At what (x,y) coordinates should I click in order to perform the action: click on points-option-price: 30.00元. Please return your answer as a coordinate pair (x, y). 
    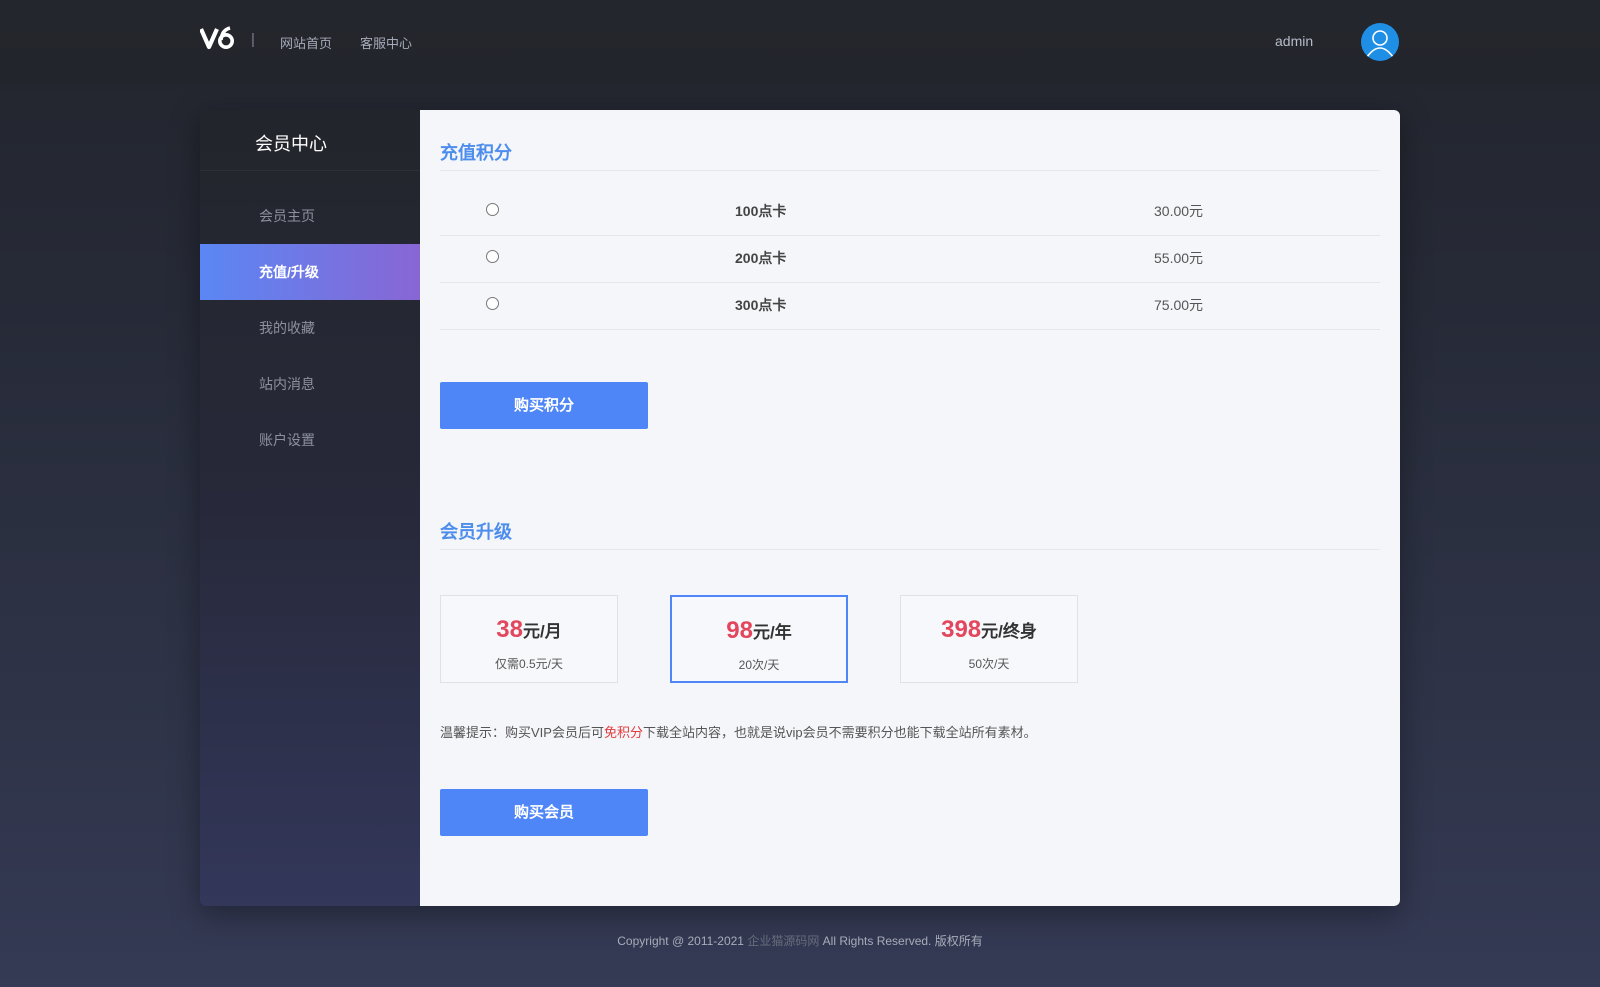
    Looking at the image, I should click on (1179, 211).